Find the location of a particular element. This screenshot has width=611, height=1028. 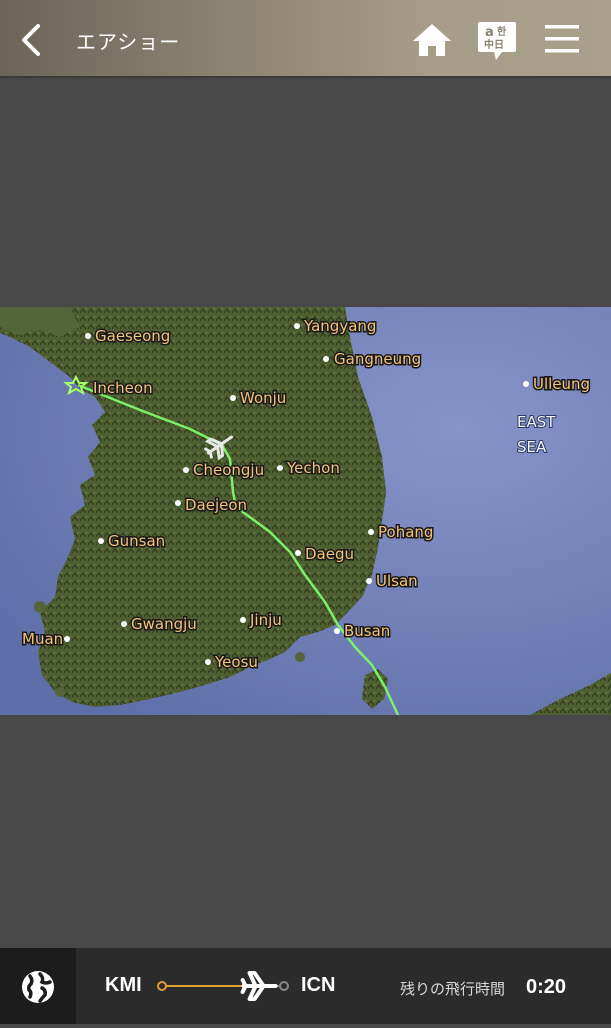

svg-text: Jinju is located at coordinates (265, 620).